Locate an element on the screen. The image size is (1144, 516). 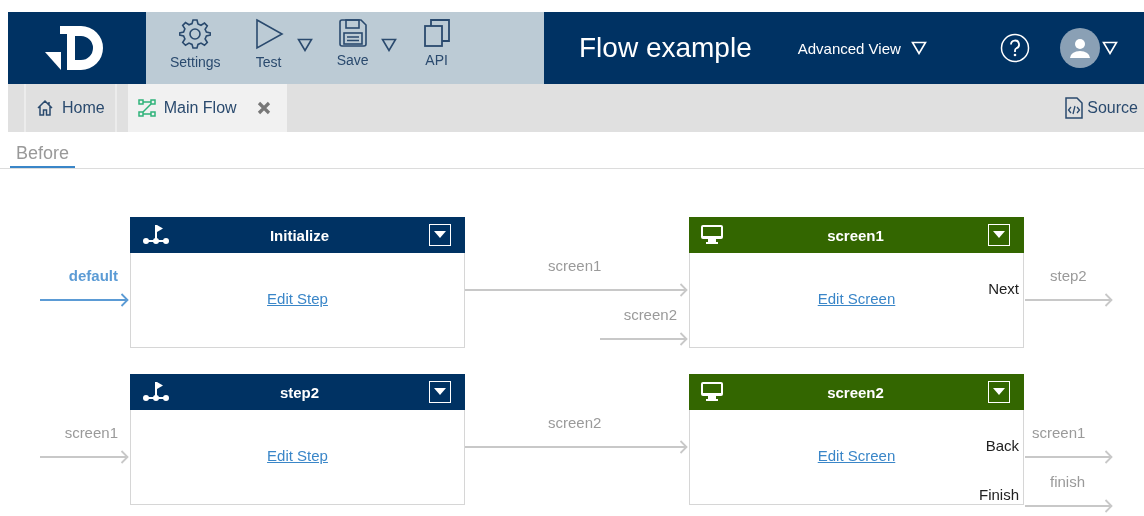
node-title: Initialize is located at coordinates (299, 235).